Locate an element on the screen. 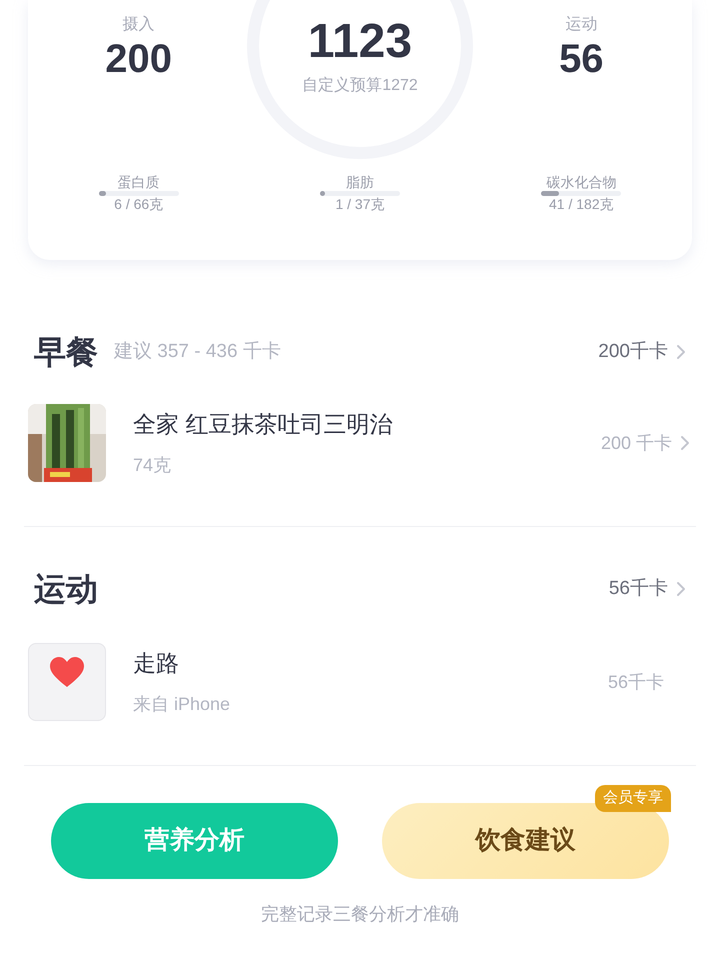  exercise-value: 56 is located at coordinates (581, 59).